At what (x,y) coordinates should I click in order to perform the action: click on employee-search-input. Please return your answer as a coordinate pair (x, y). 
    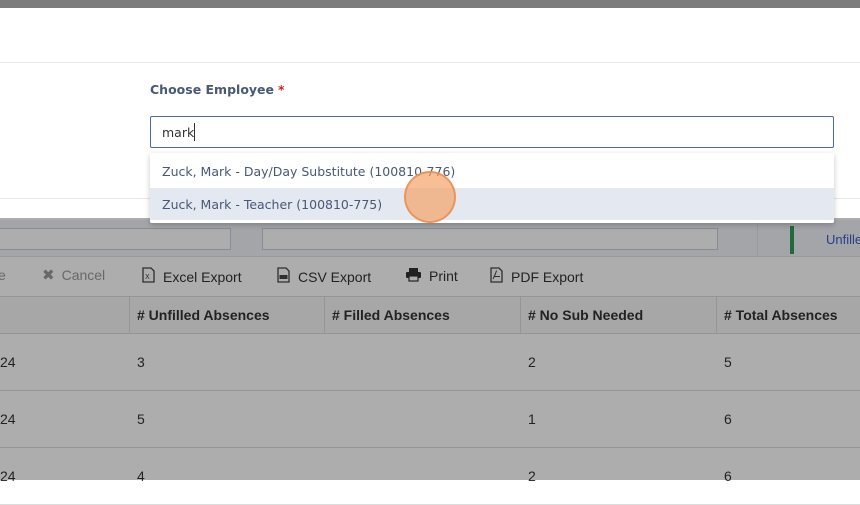
    Looking at the image, I should click on (492, 132).